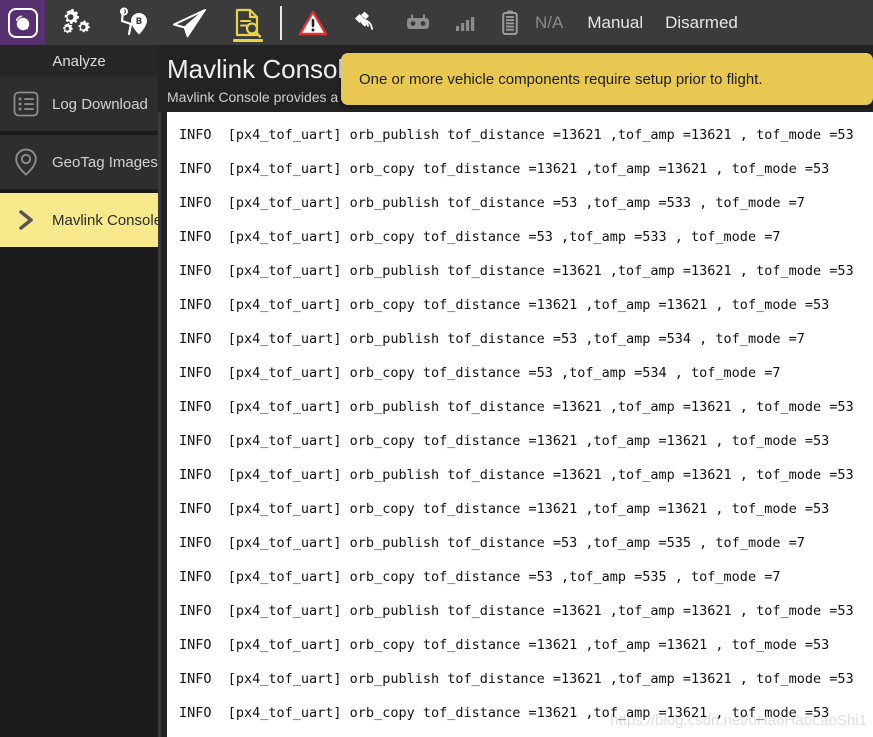 This screenshot has height=737, width=873. I want to click on svg-text: B, so click(139, 22).